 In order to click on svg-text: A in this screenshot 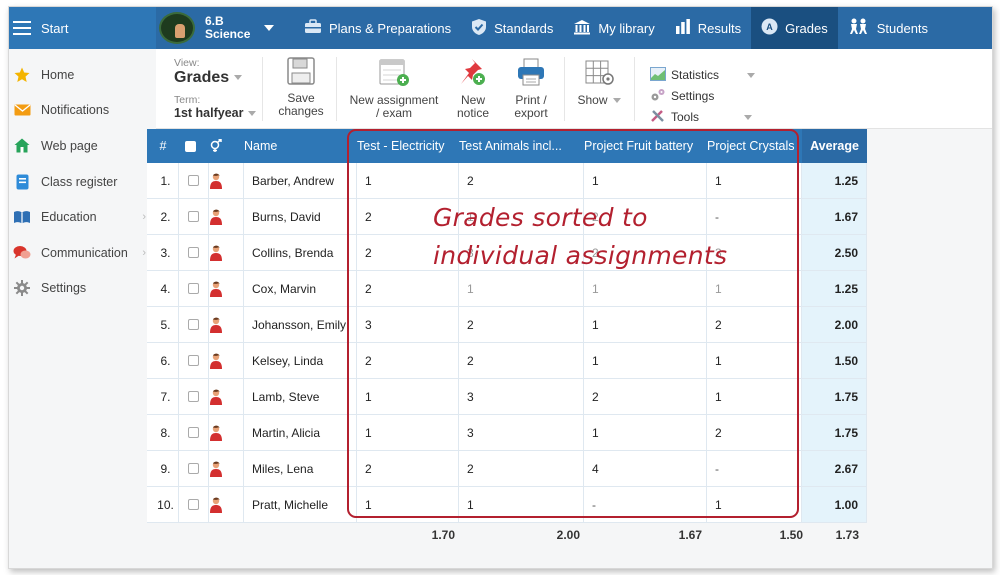, I will do `click(769, 27)`.